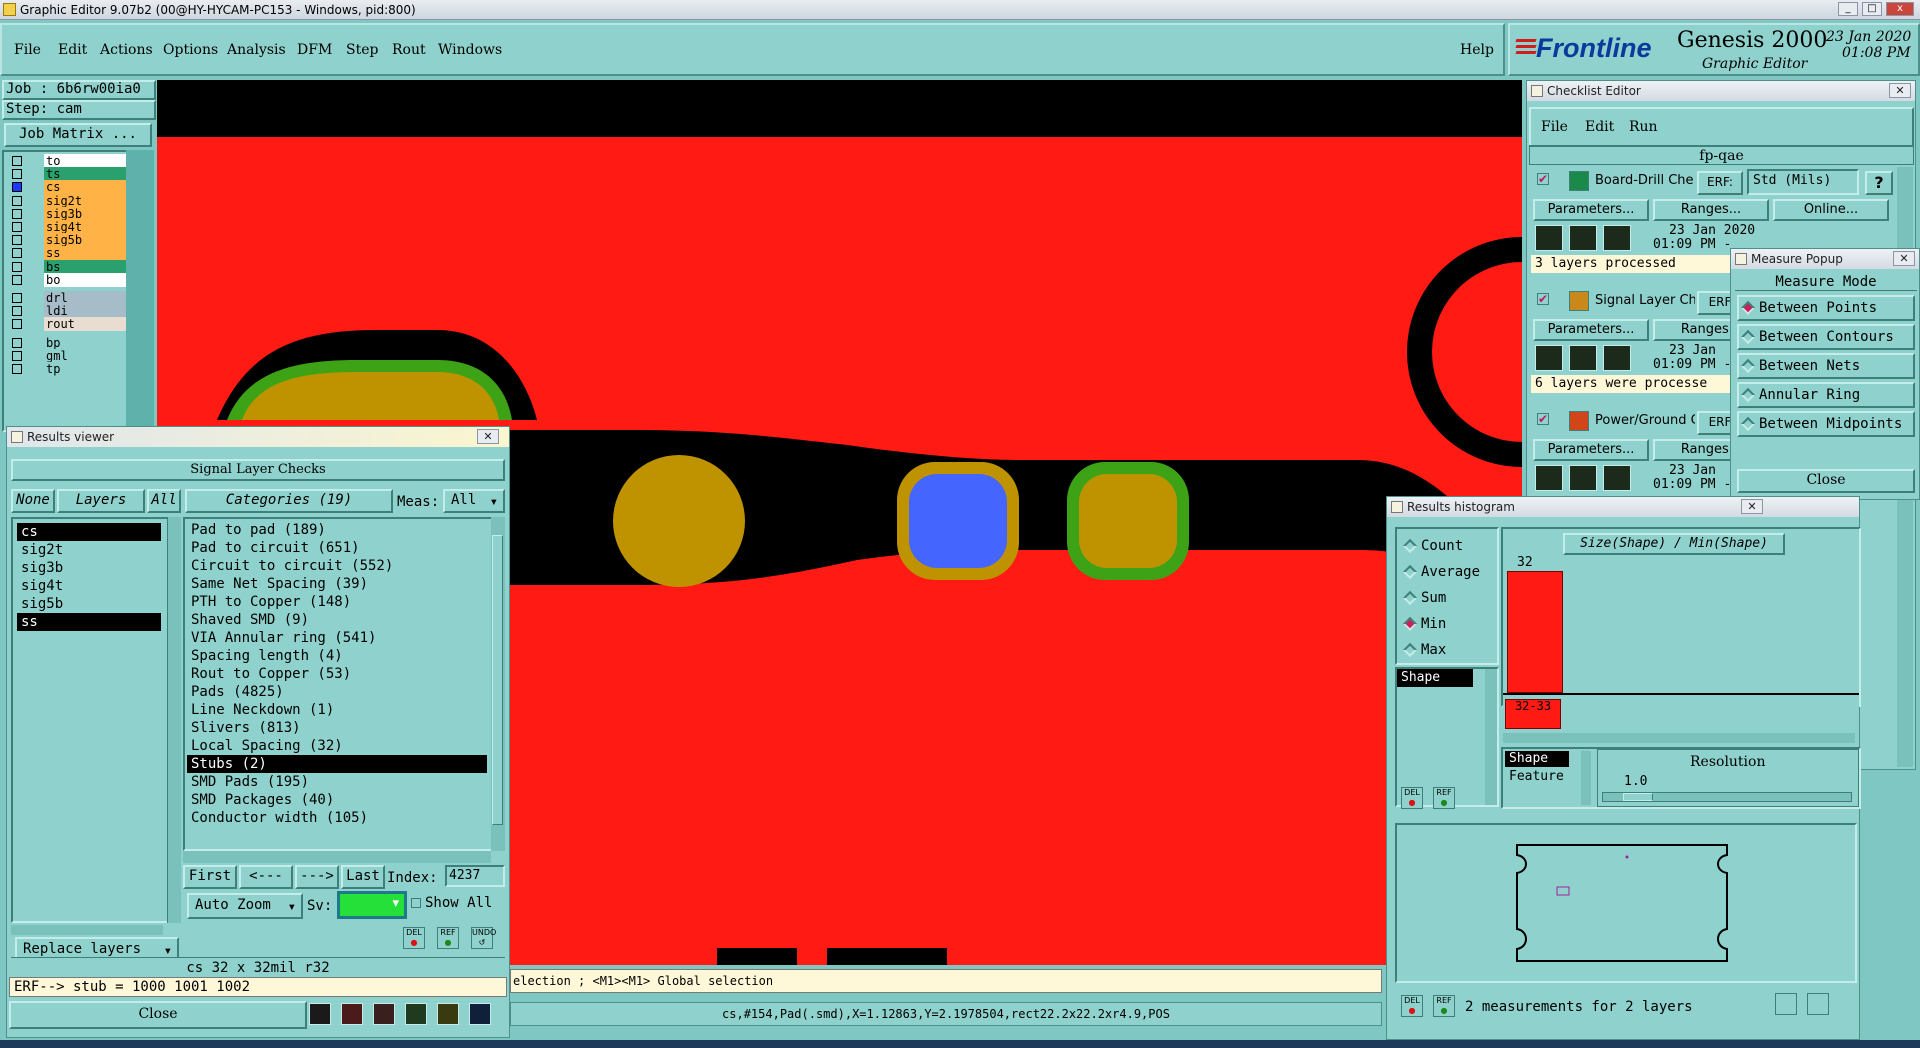  What do you see at coordinates (126, 50) in the screenshot?
I see `menu-actions: Actions` at bounding box center [126, 50].